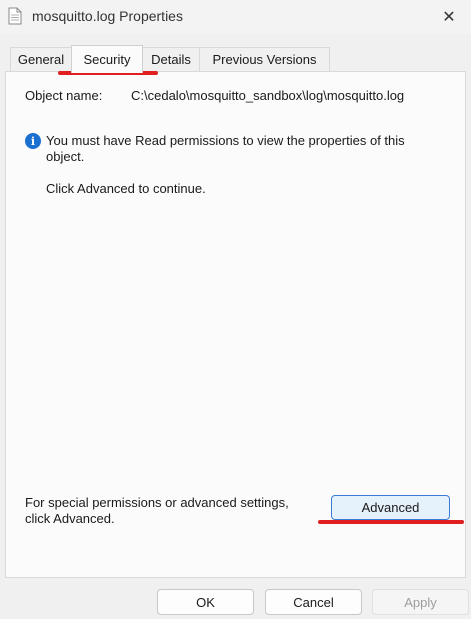 The width and height of the screenshot is (471, 619). I want to click on info-icon-glyph: i, so click(33, 141).